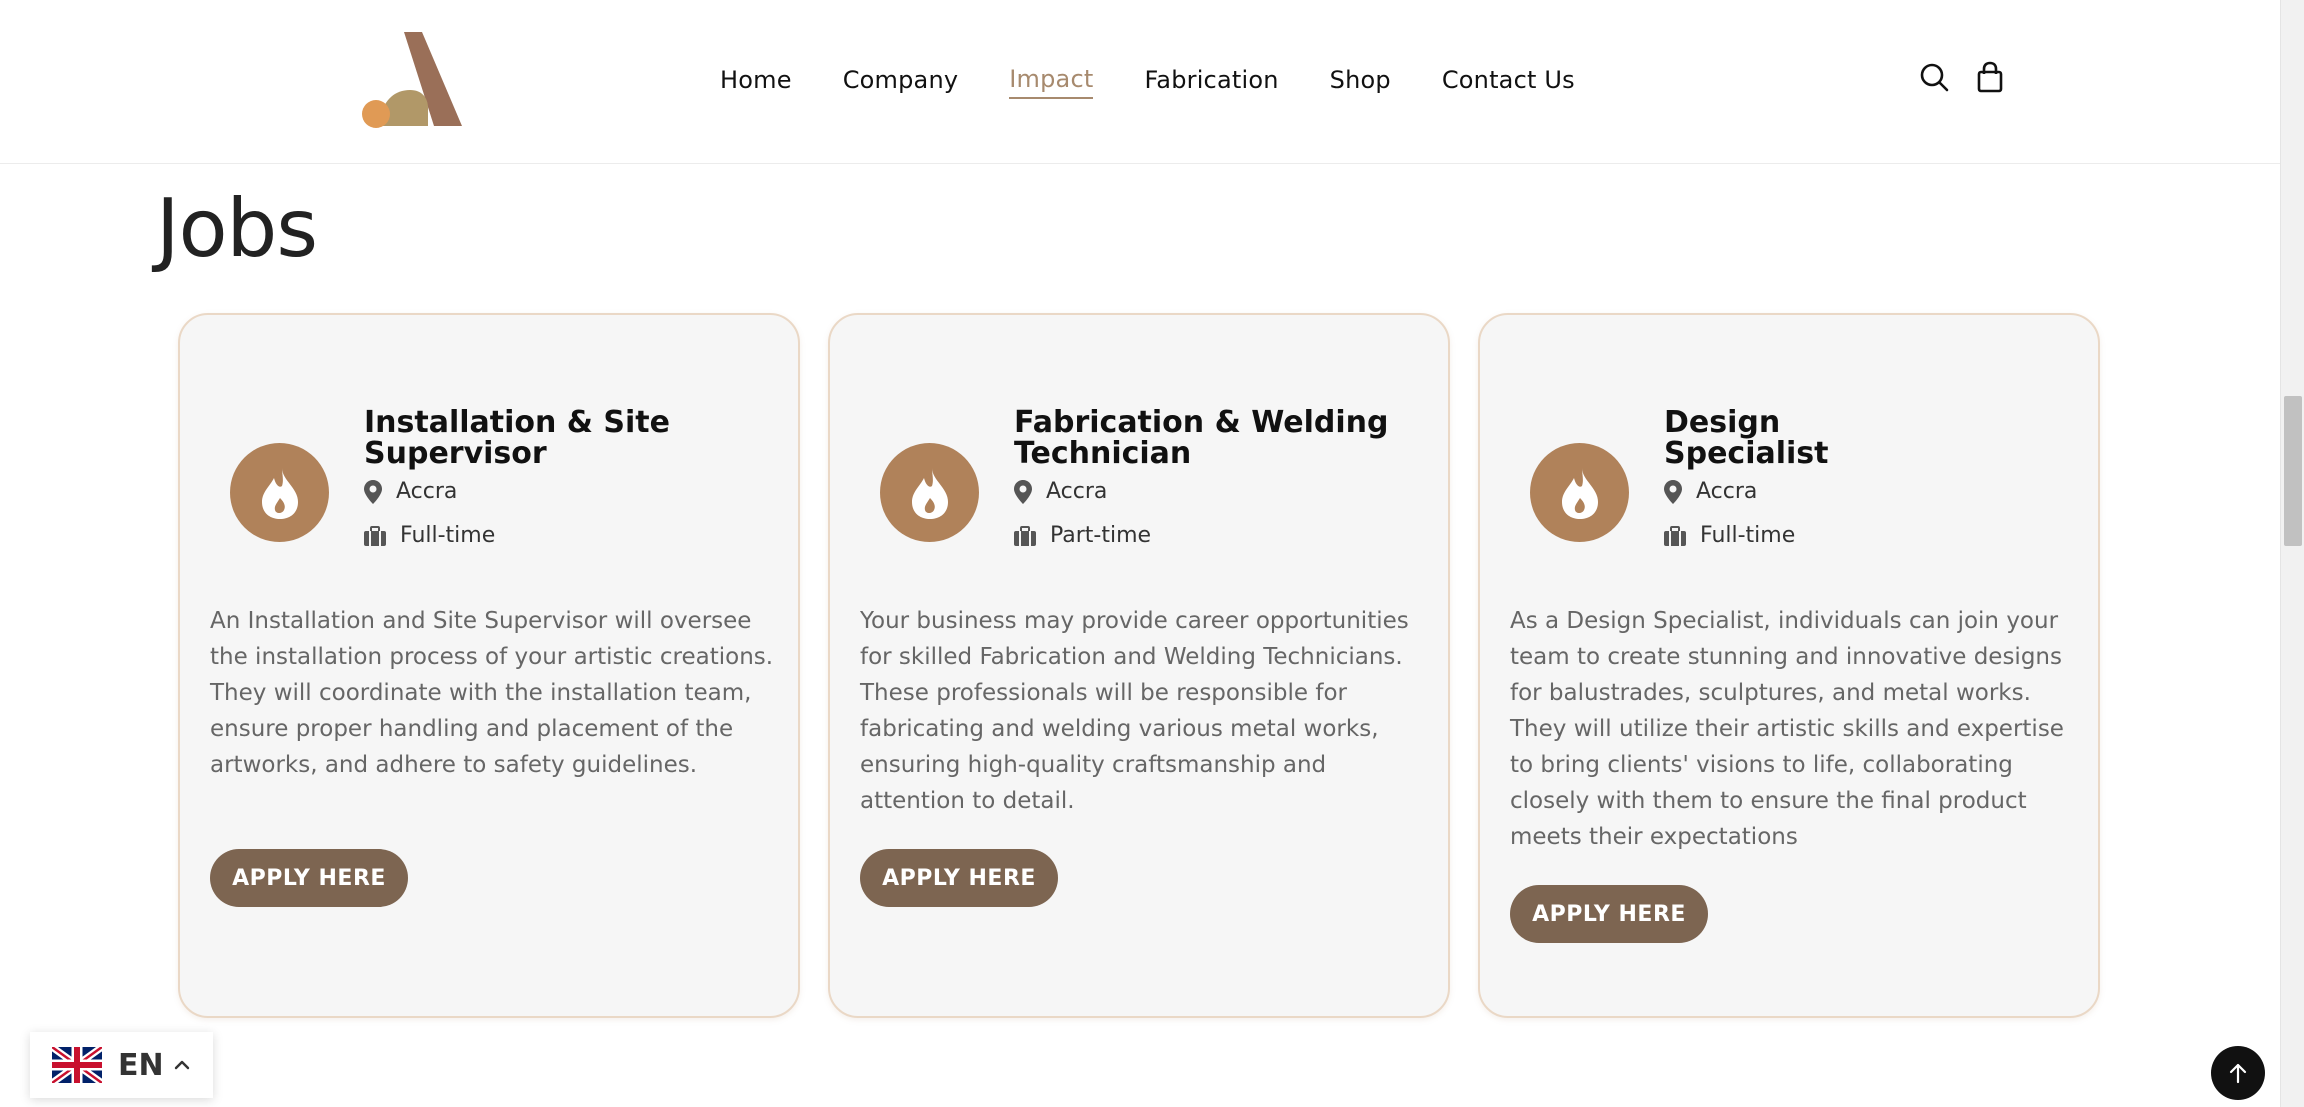 This screenshot has height=1107, width=2304. What do you see at coordinates (2293, 471) in the screenshot?
I see `scrollbar-thumb` at bounding box center [2293, 471].